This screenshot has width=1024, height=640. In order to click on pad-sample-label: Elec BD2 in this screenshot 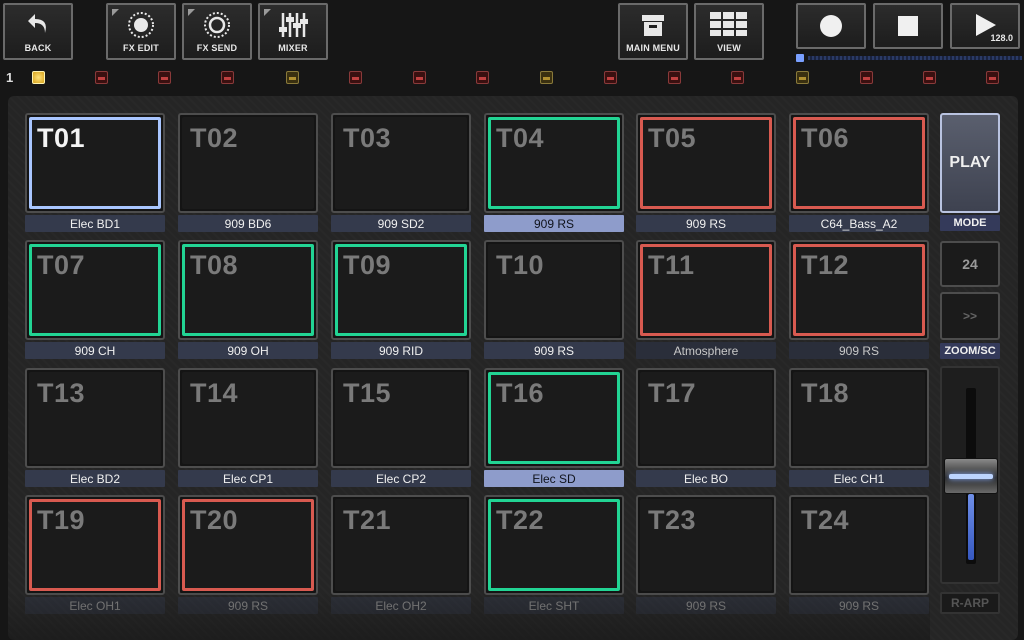, I will do `click(95, 478)`.